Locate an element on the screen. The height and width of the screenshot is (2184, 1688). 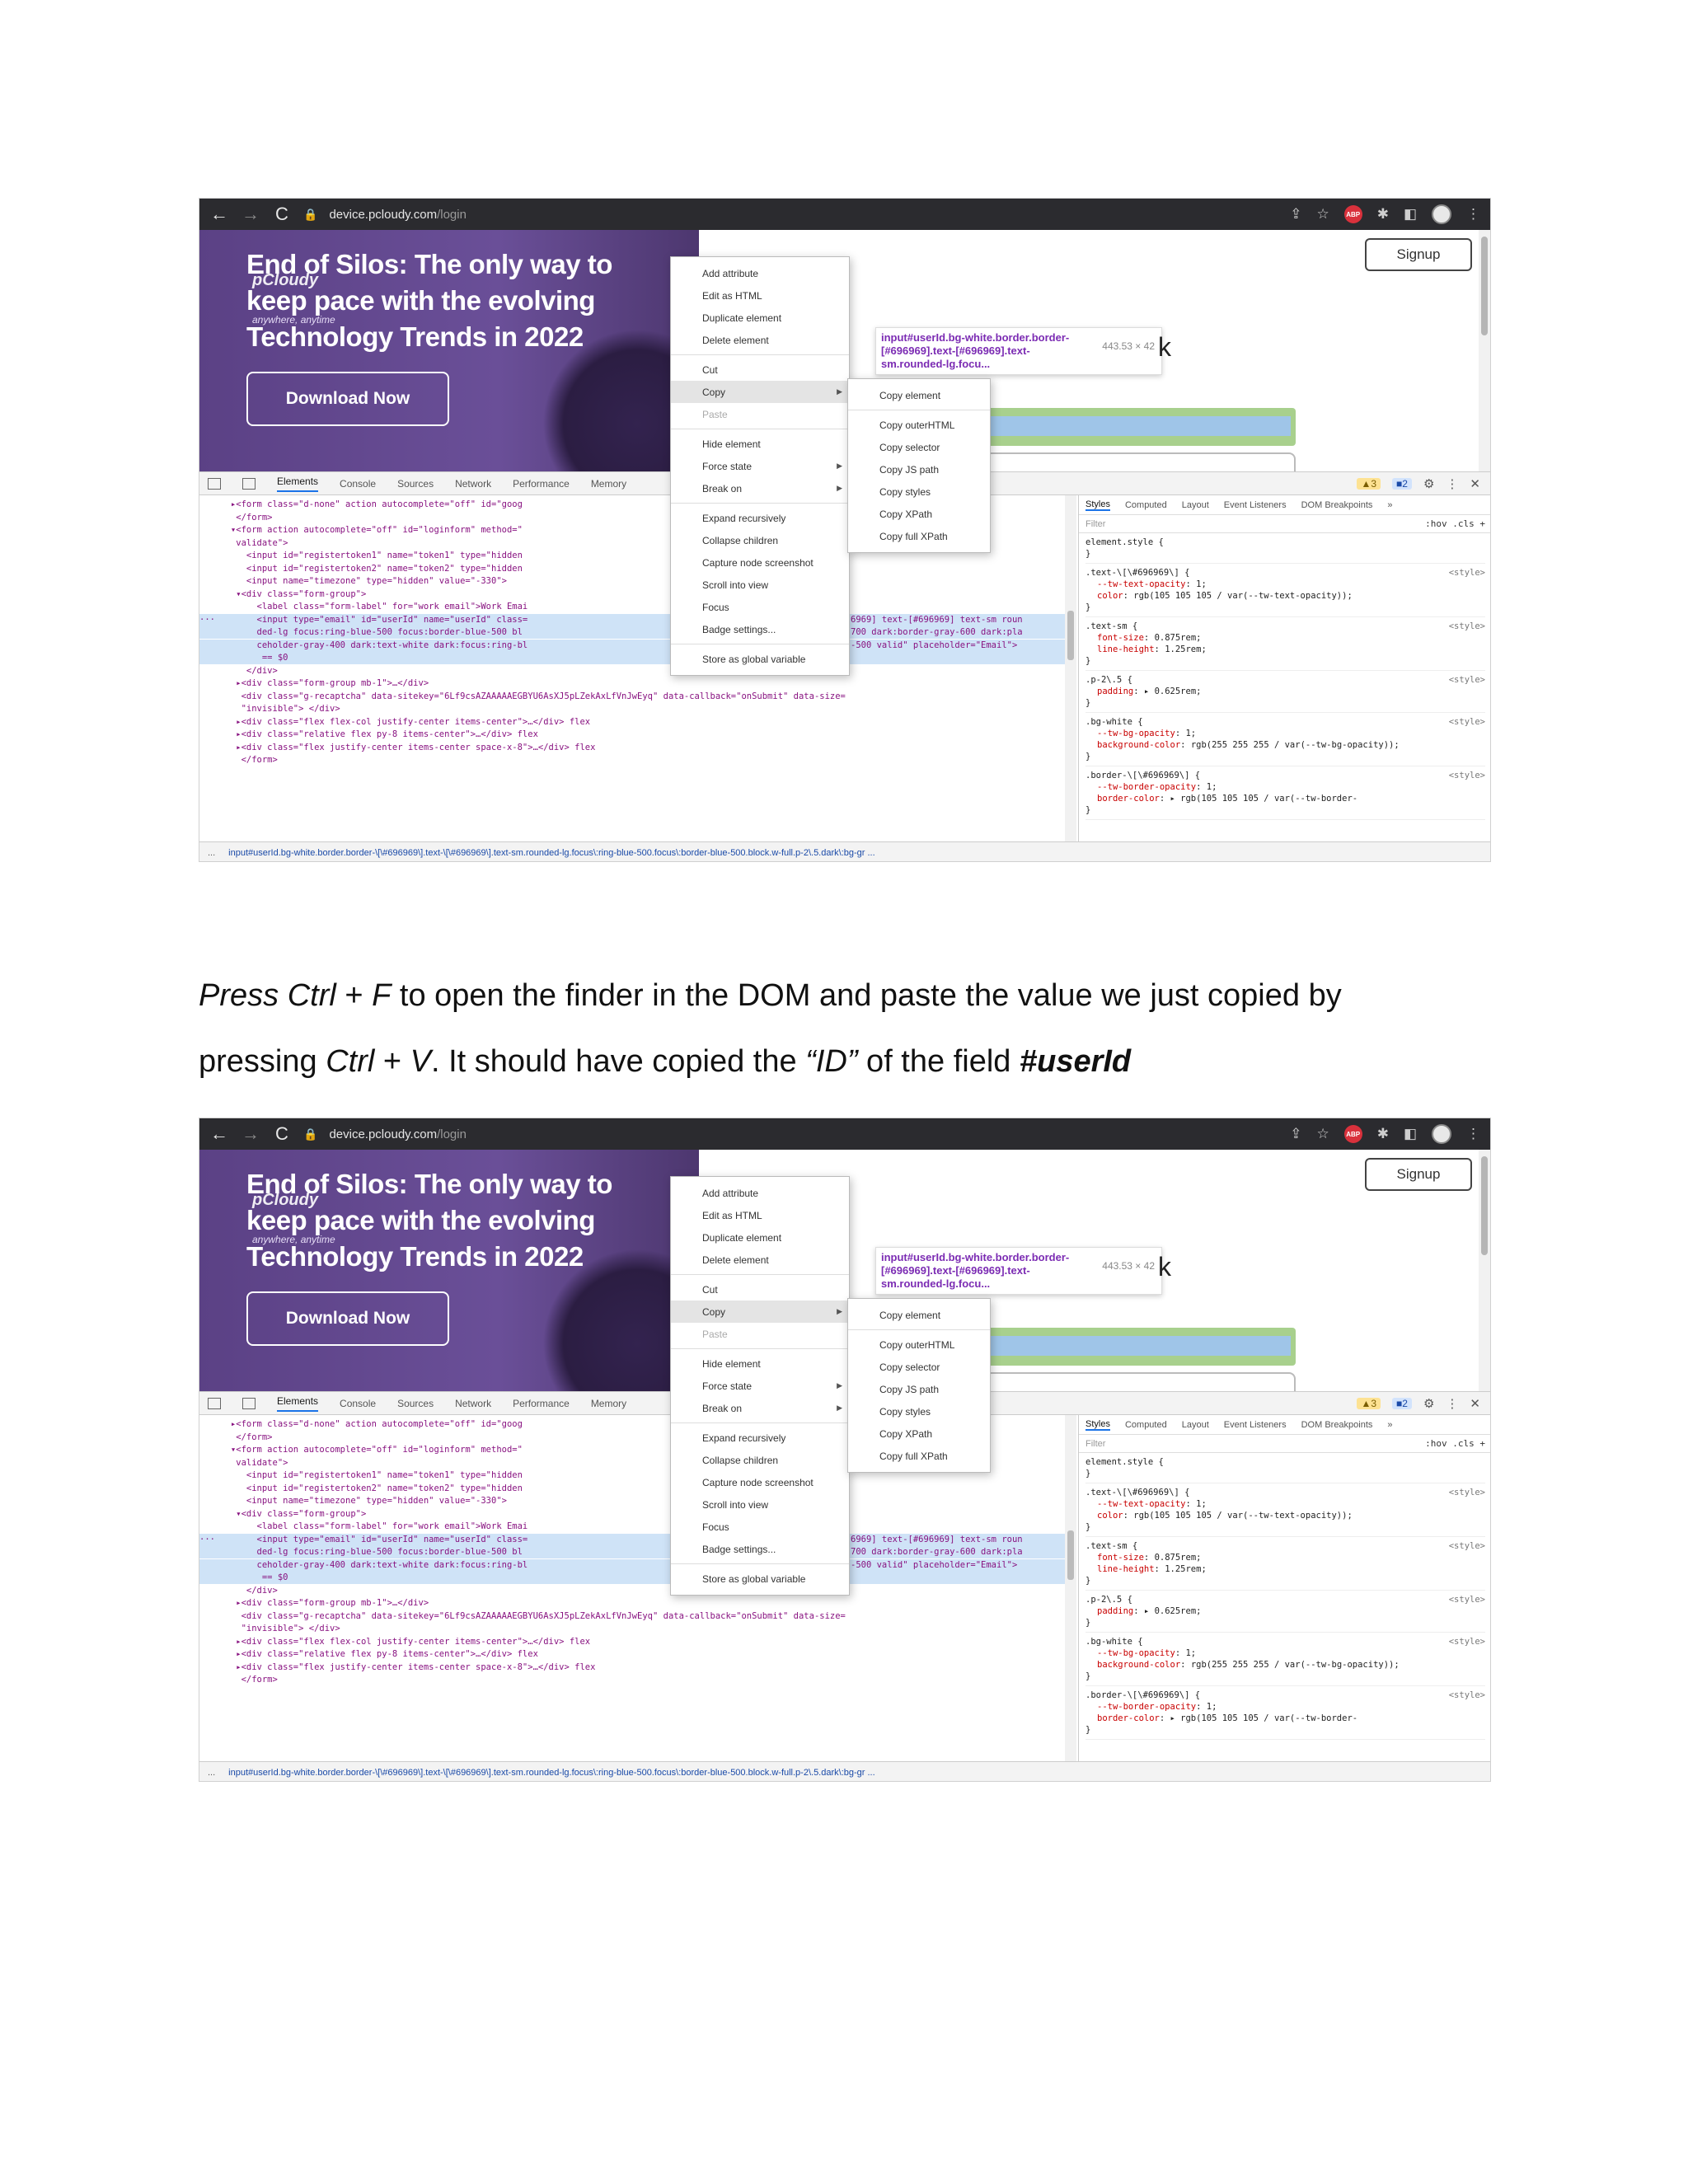
share-icon: ⇪ is located at coordinates (1295, 1134).